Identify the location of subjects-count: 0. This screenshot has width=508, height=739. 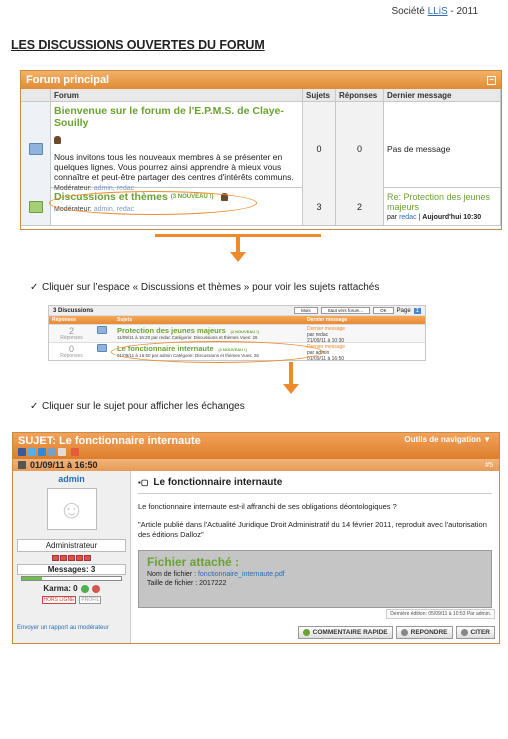
(319, 148).